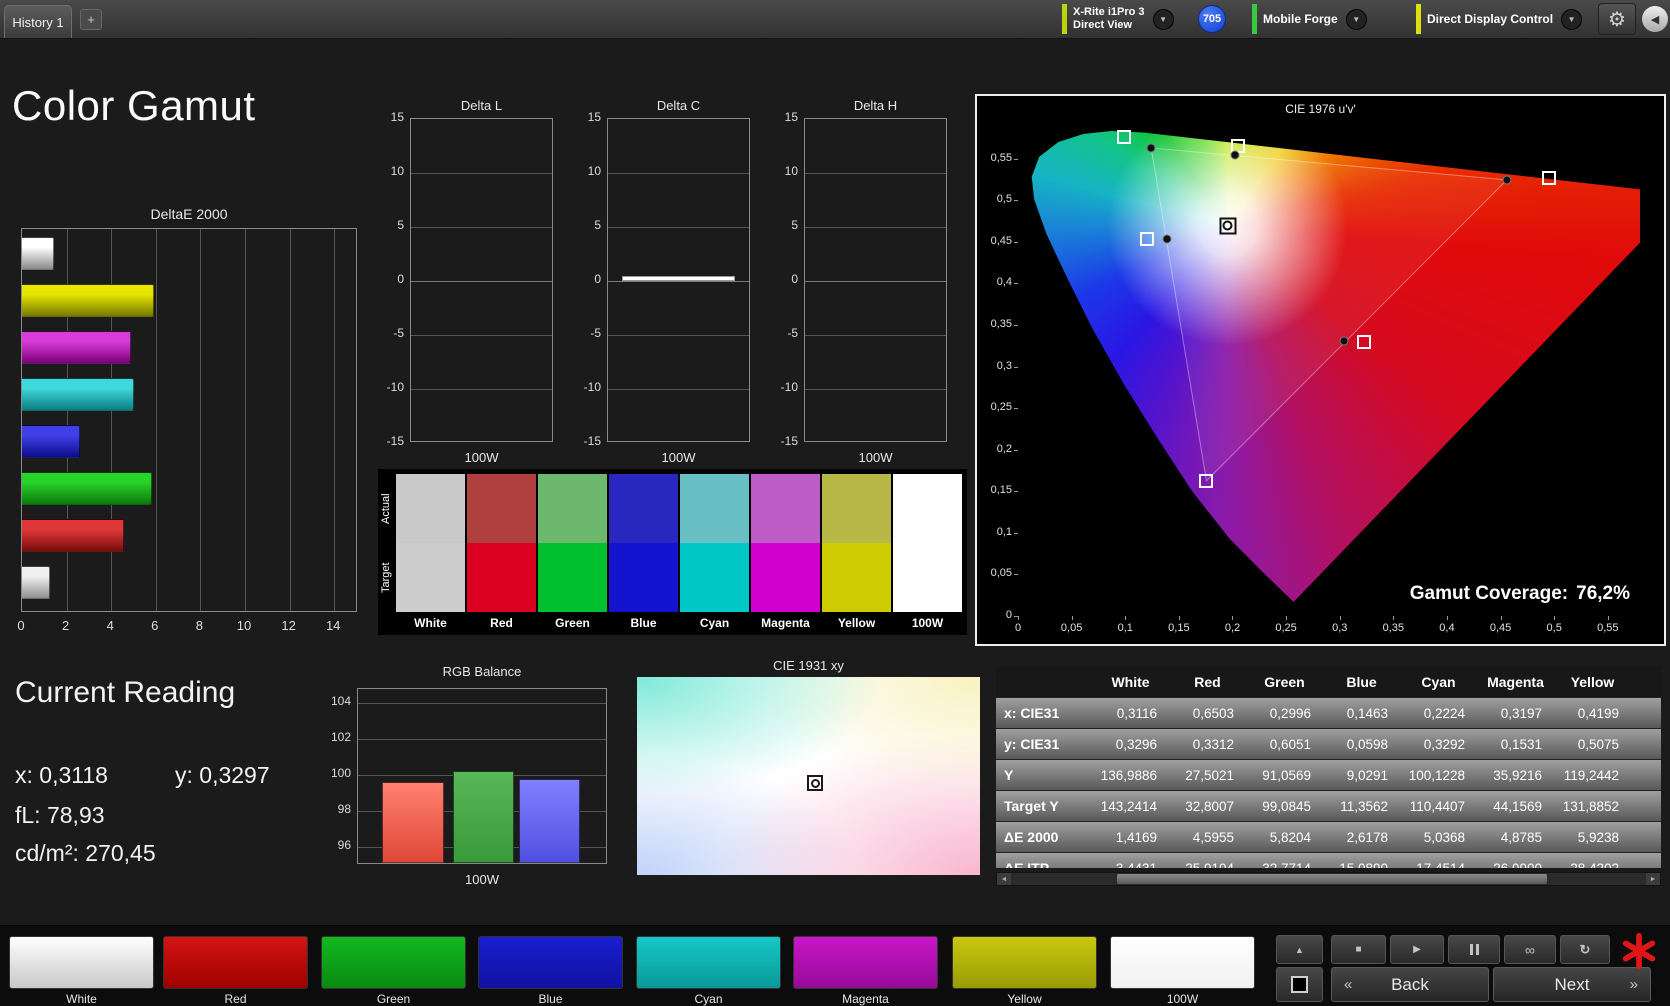 This screenshot has height=1006, width=1670. I want to click on table-cell: 0,1463, so click(1367, 713).